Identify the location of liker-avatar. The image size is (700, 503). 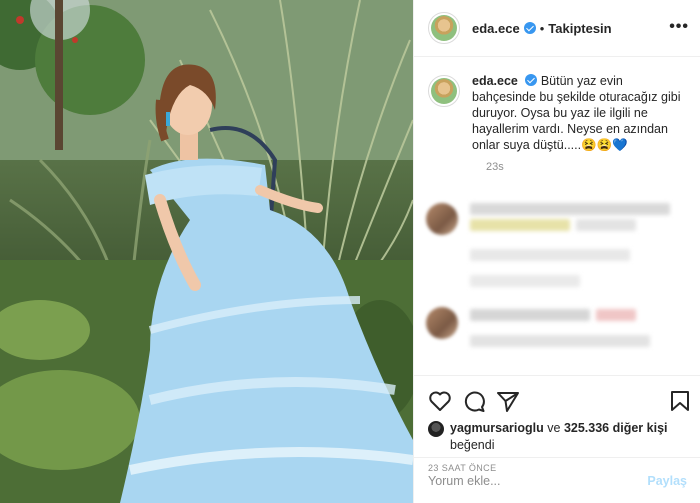
(436, 429).